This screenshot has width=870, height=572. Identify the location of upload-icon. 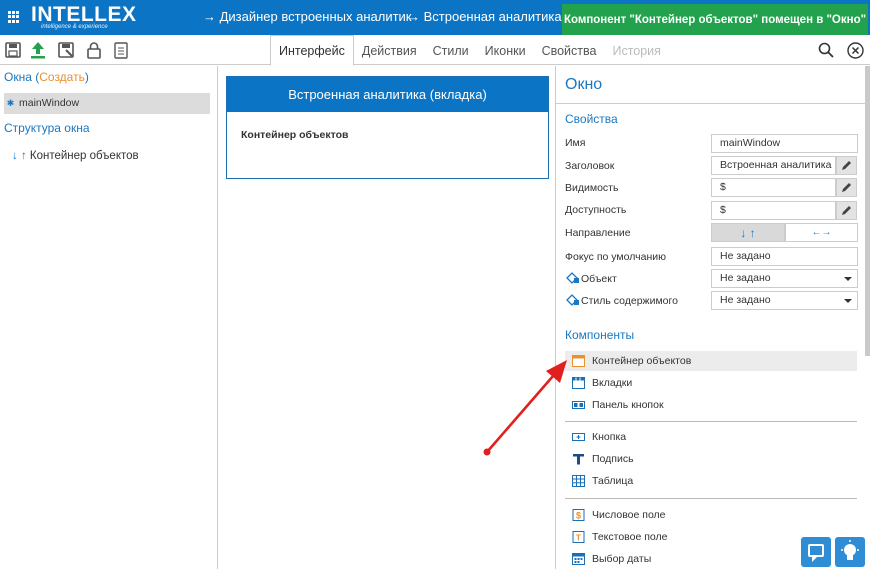
(38, 50).